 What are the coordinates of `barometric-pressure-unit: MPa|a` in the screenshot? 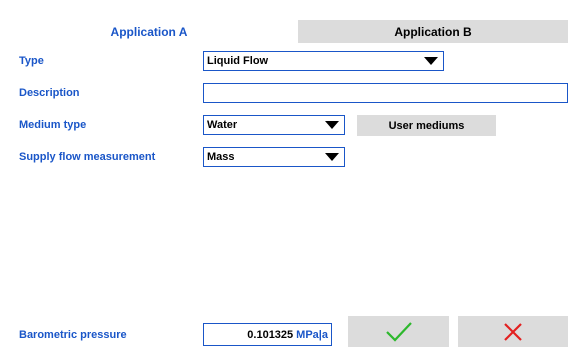 It's located at (312, 334).